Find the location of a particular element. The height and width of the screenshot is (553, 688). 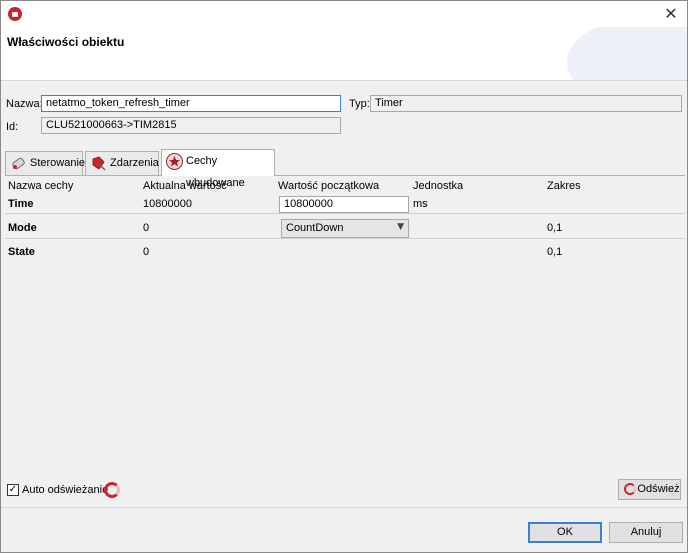

feature-name: Mode is located at coordinates (22, 228).